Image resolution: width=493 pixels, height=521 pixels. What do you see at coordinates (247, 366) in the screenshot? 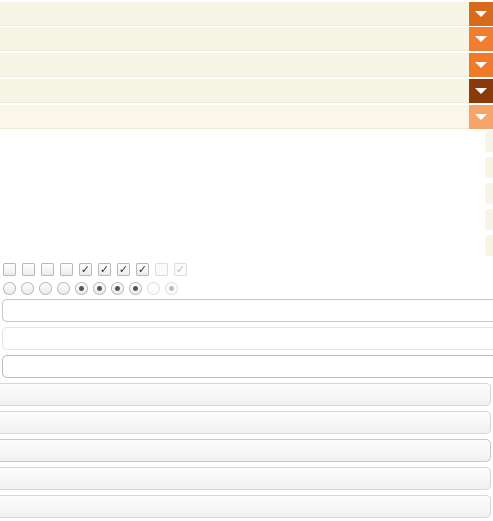
I see `text-input-3-focused` at bounding box center [247, 366].